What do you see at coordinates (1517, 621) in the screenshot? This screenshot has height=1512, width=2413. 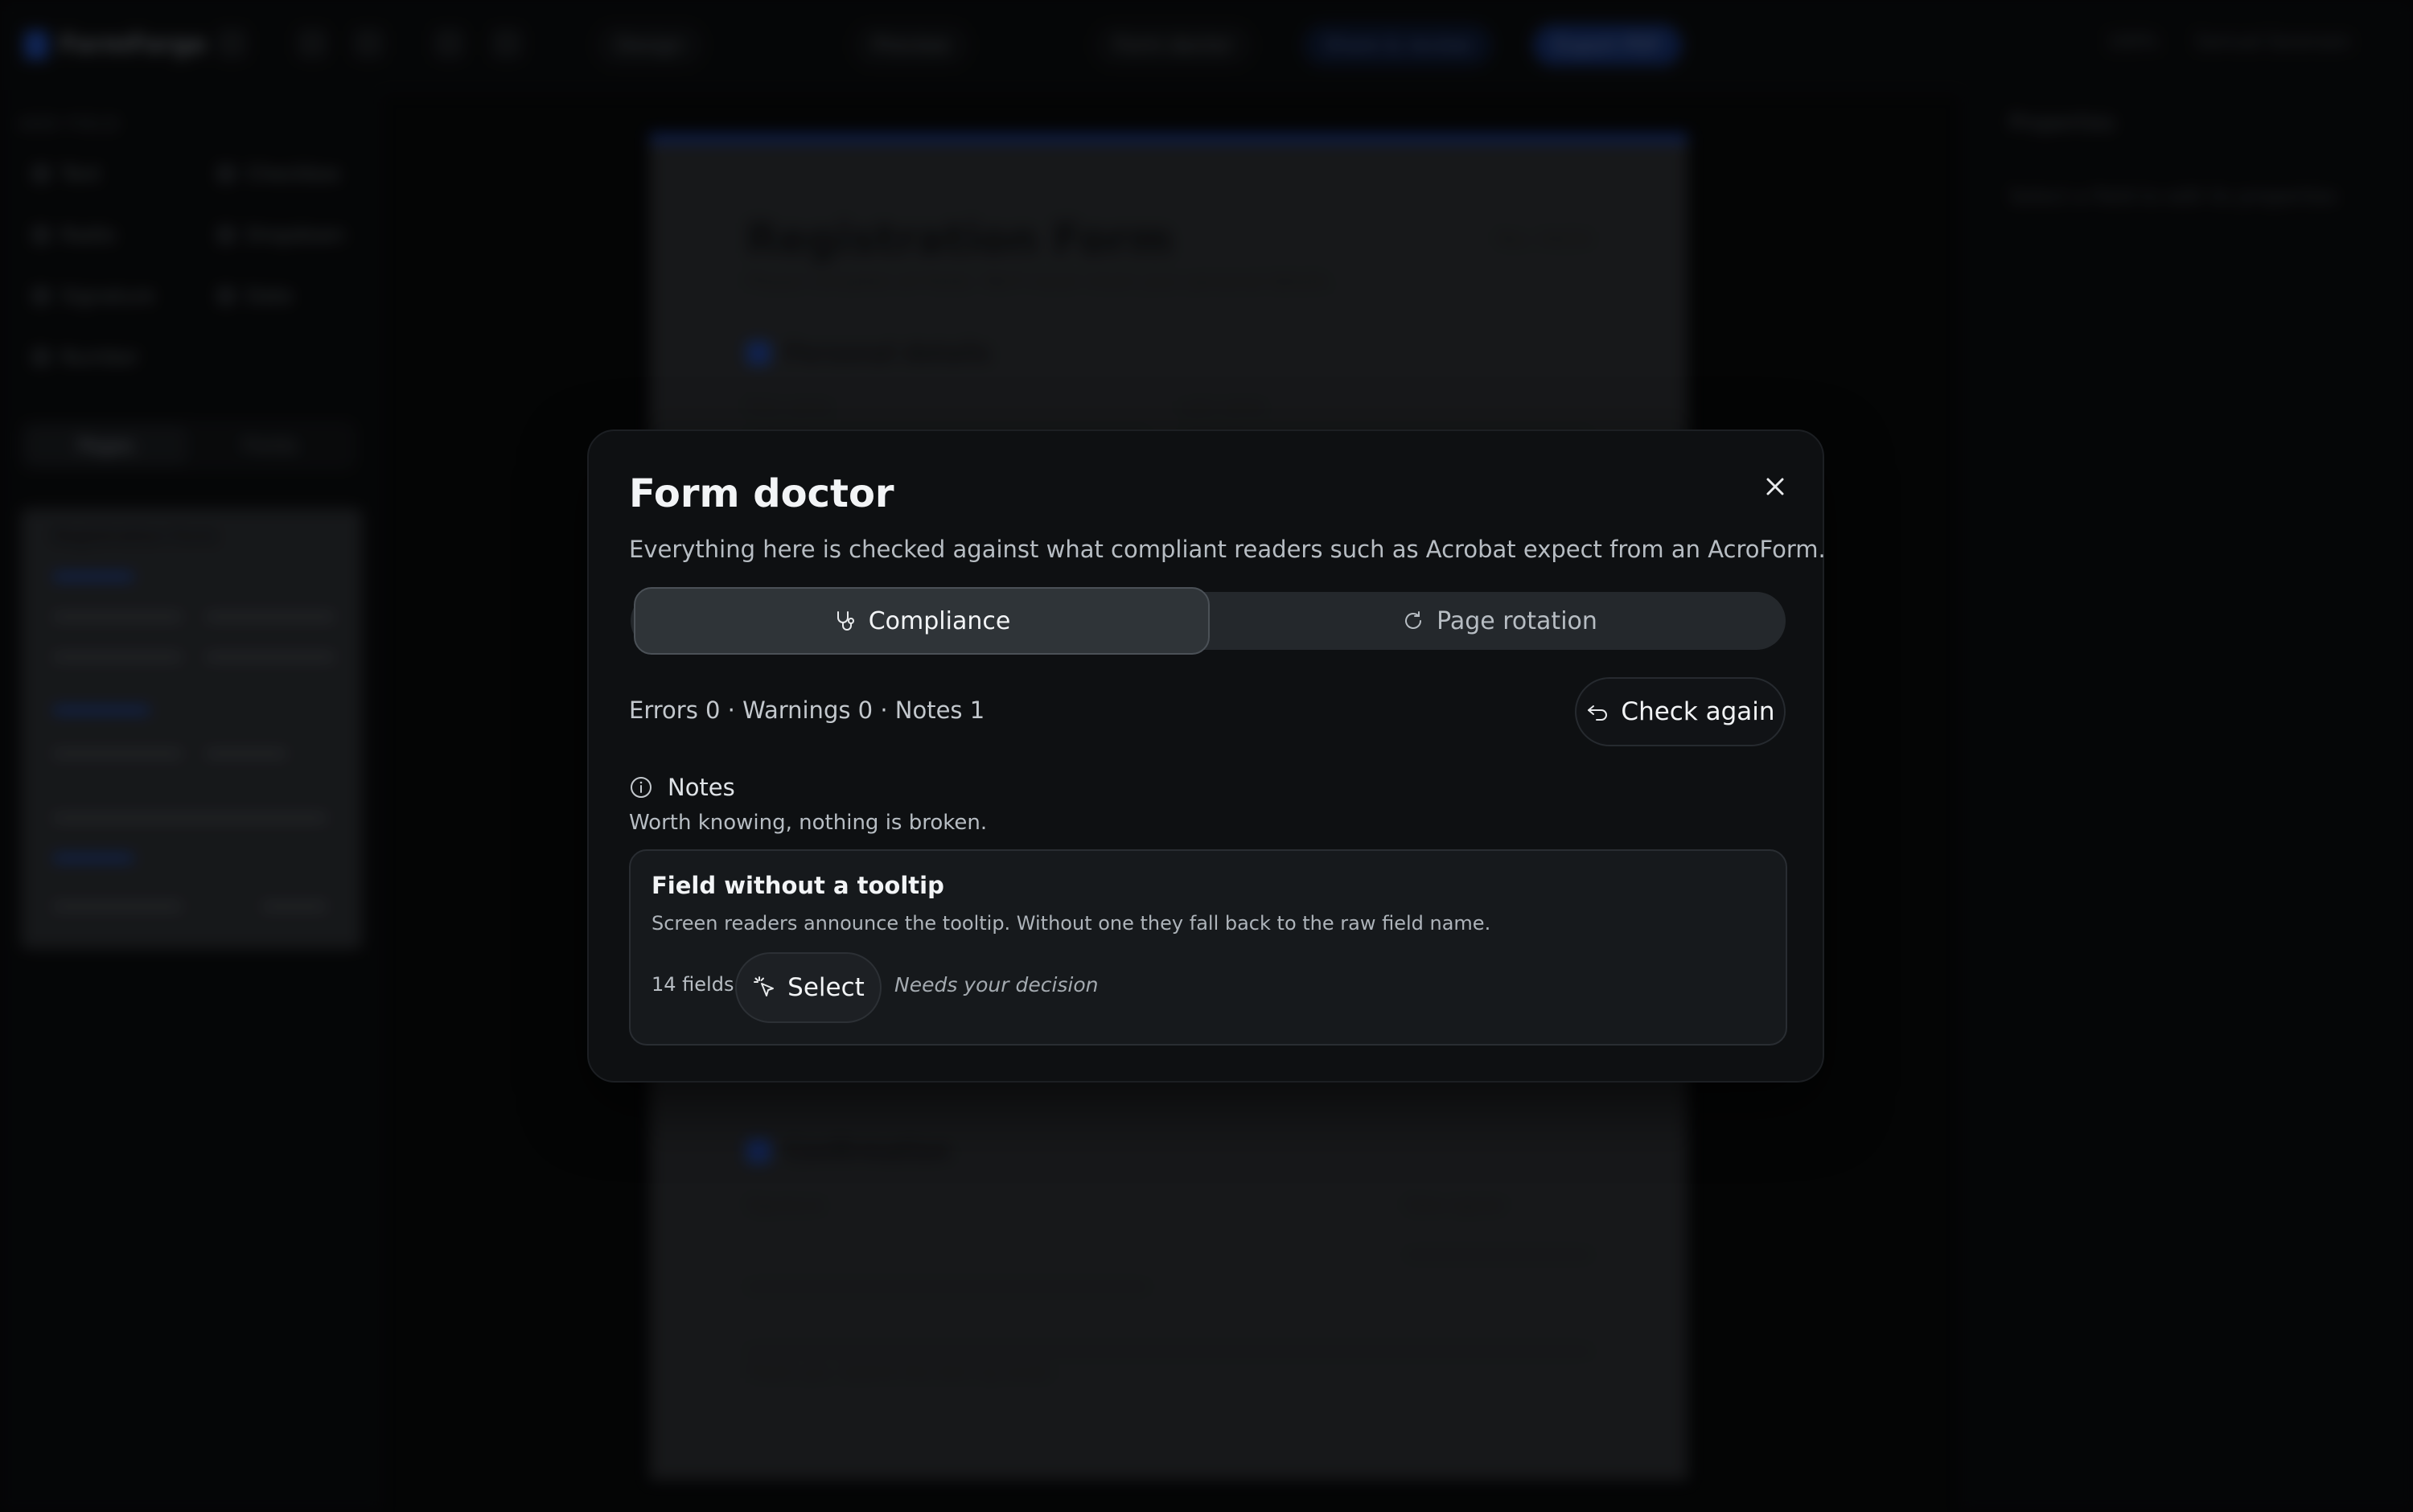 I see `tab-page-rotation-label: Page rotation` at bounding box center [1517, 621].